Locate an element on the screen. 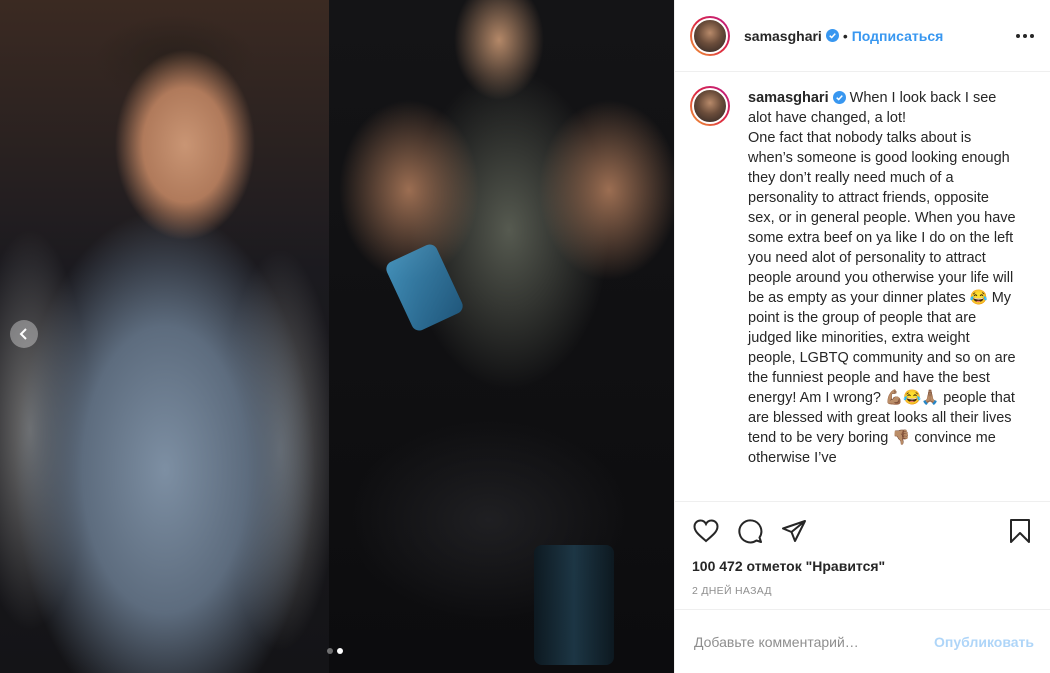  save-button is located at coordinates (1020, 531).